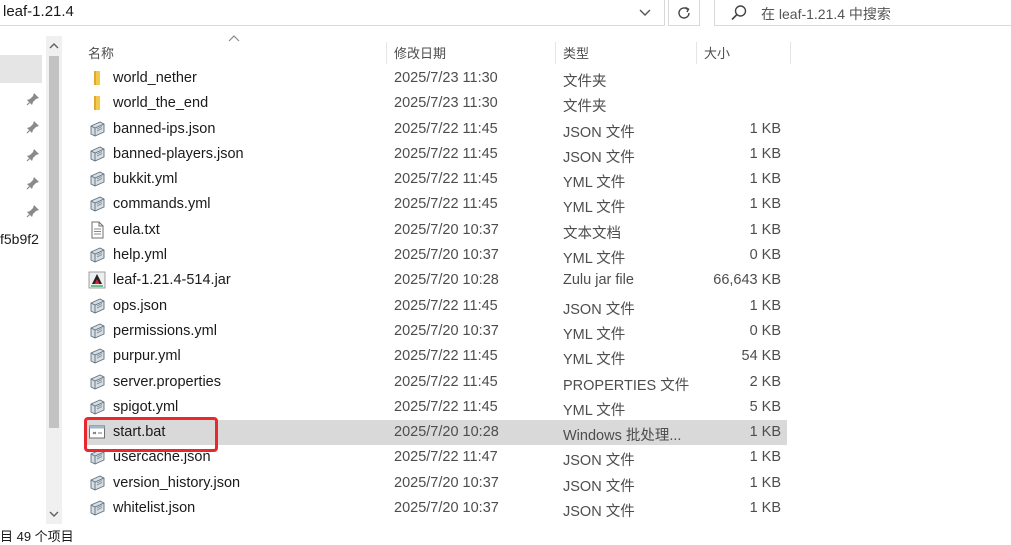  Describe the element at coordinates (145, 179) in the screenshot. I see `file-name: bukkit.yml` at that location.